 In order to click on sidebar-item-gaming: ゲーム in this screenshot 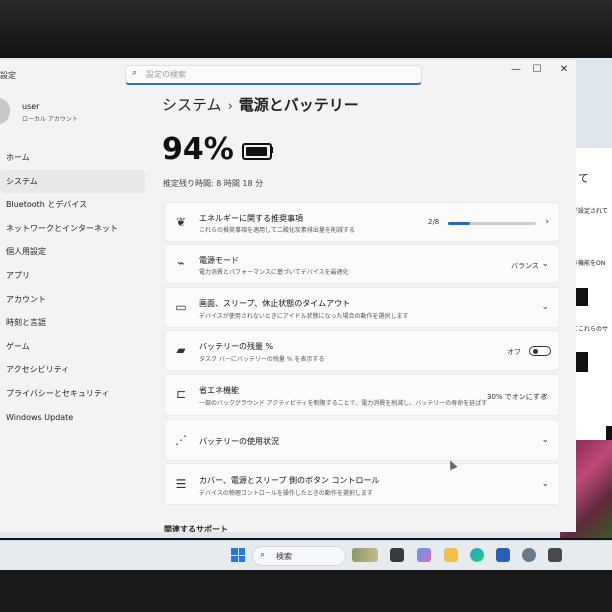, I will do `click(72, 347)`.